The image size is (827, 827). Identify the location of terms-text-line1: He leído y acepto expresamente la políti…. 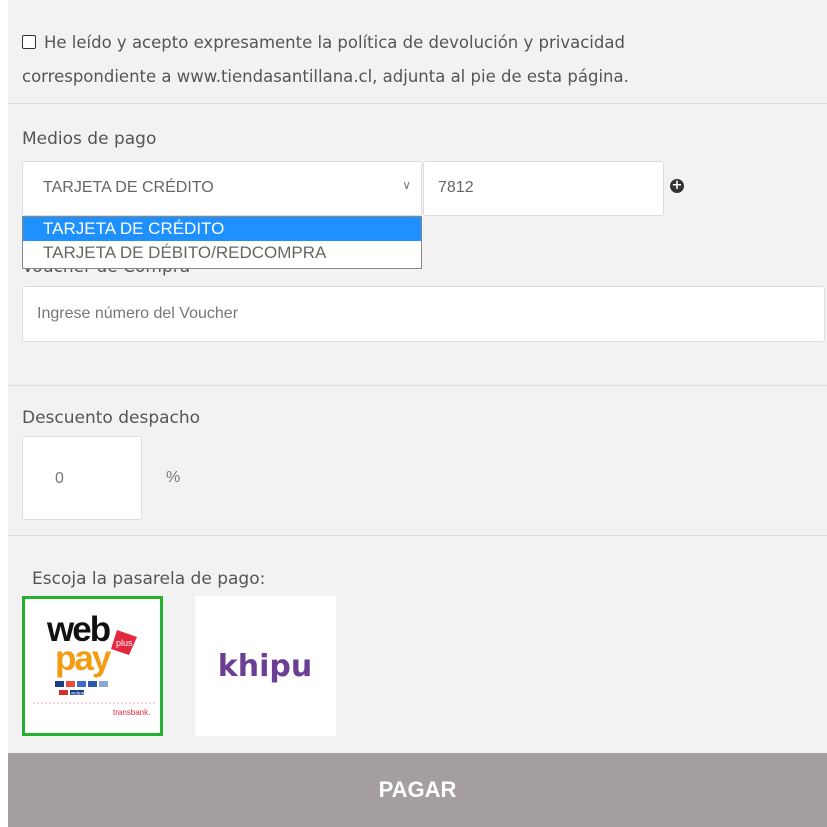
(334, 42).